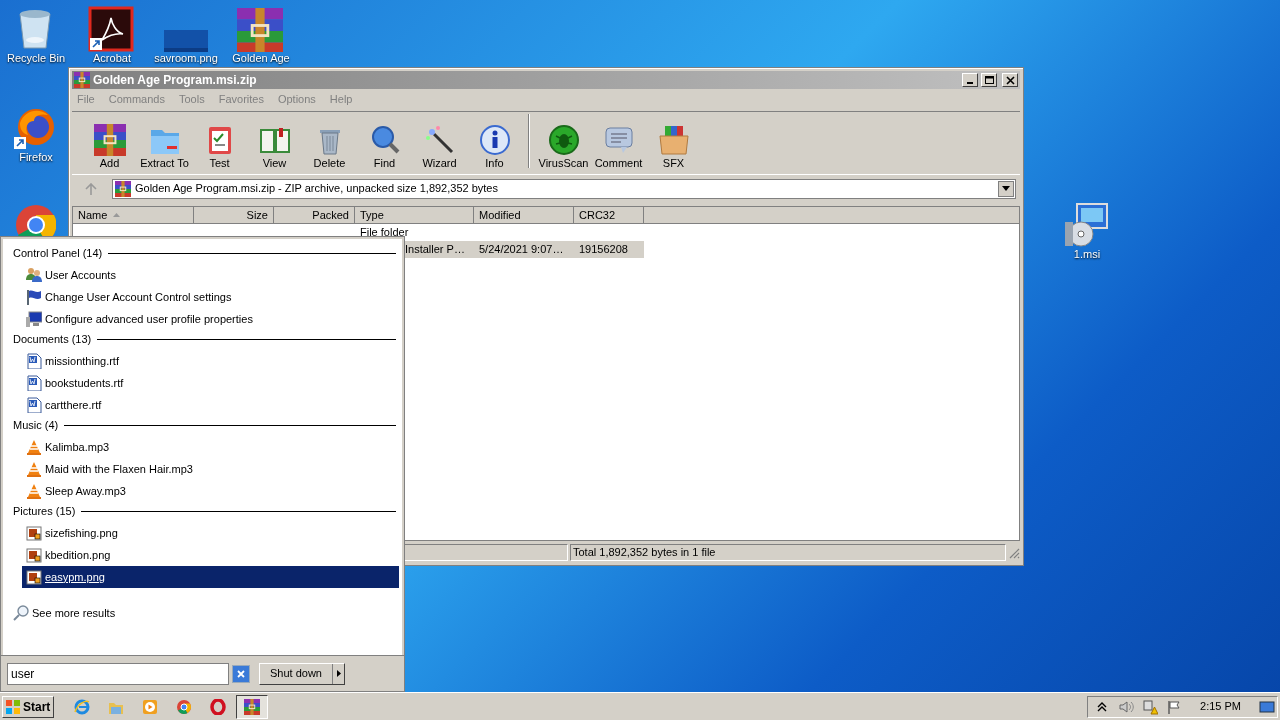  What do you see at coordinates (384, 233) in the screenshot?
I see `table-cell-text: File folder` at bounding box center [384, 233].